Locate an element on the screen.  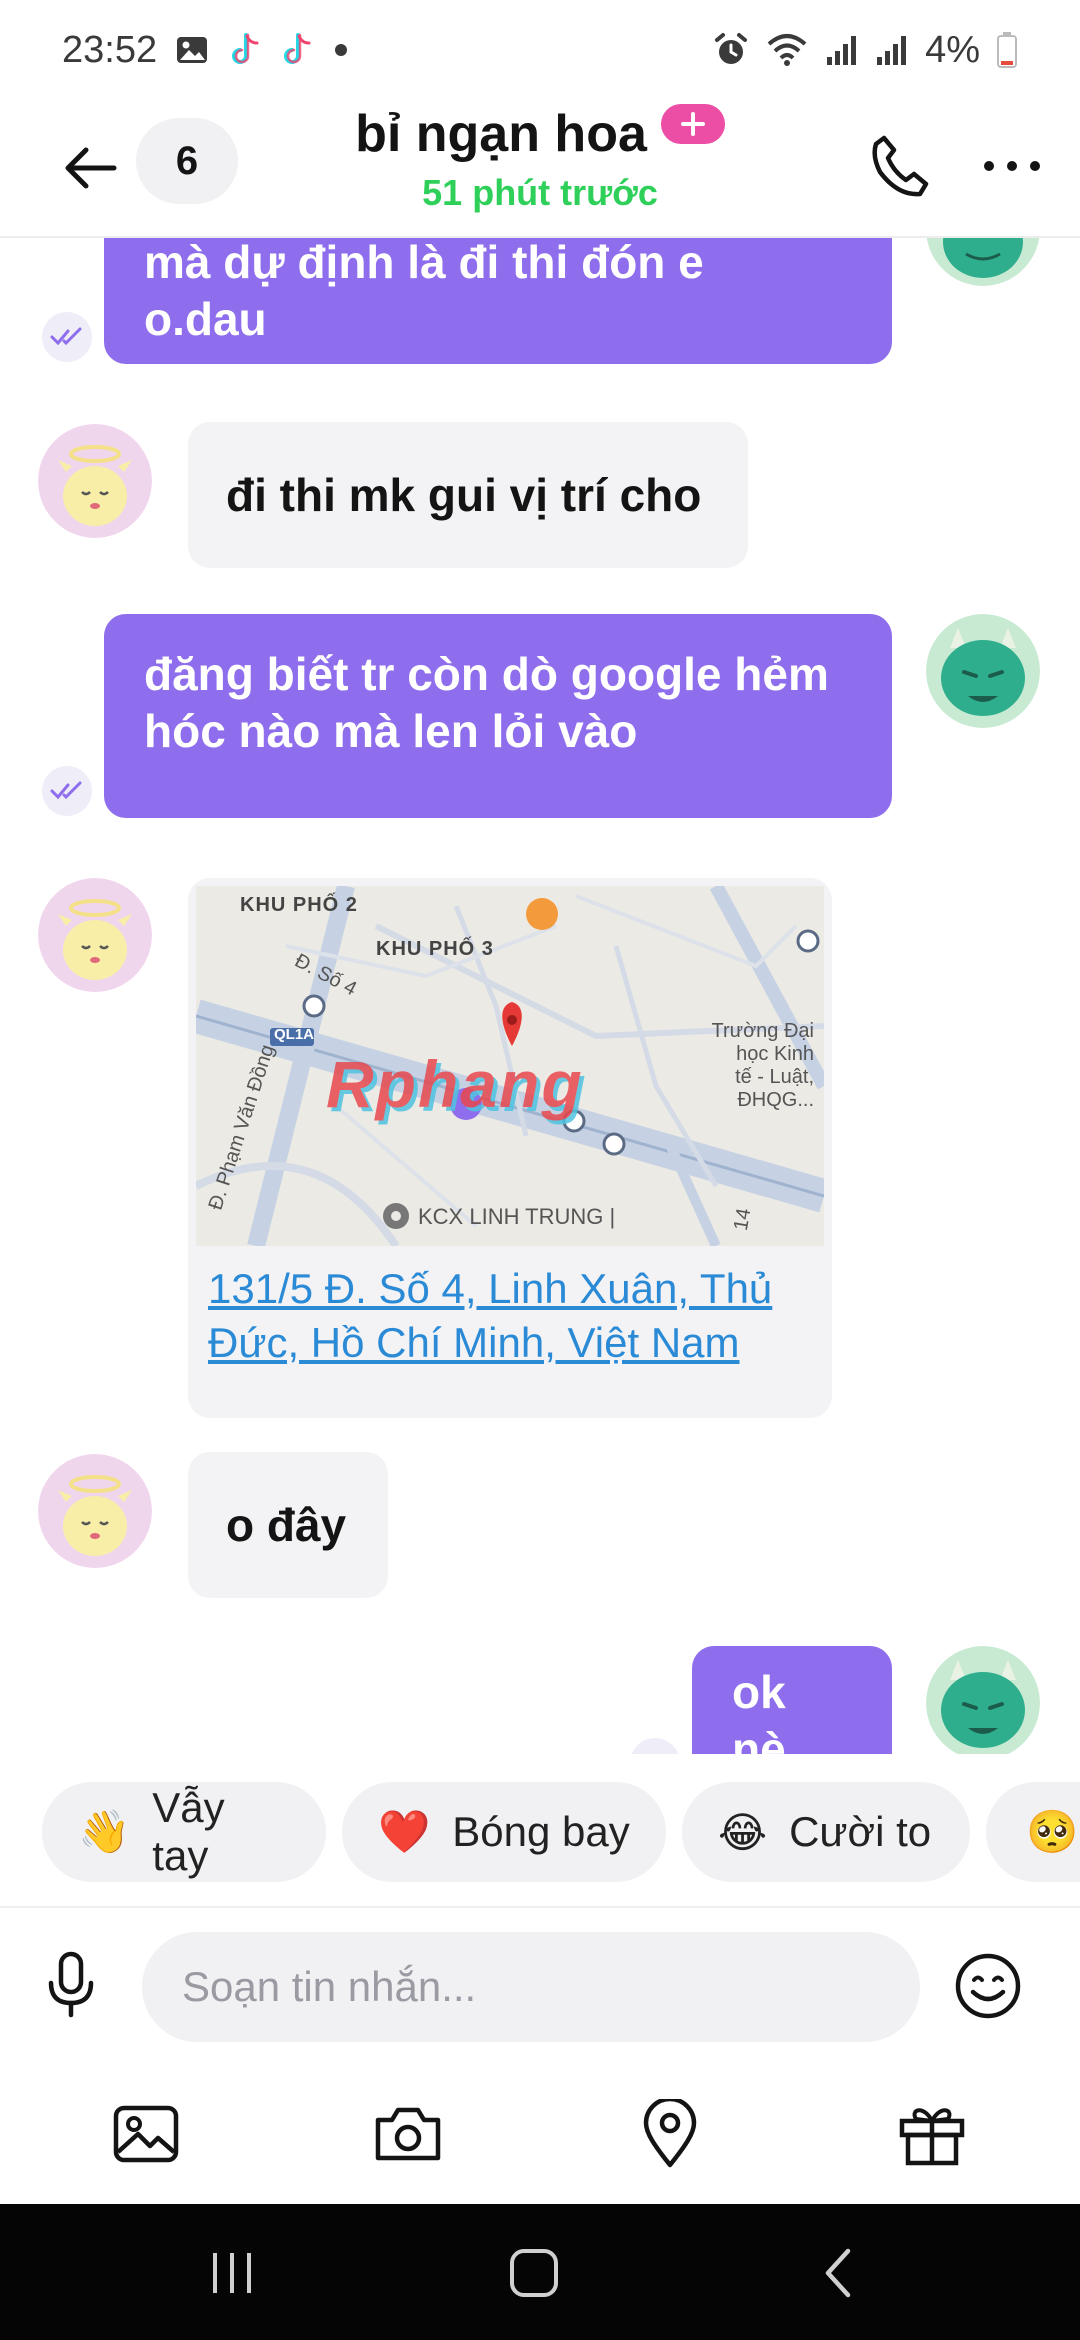
system-back-button is located at coordinates (838, 2273).